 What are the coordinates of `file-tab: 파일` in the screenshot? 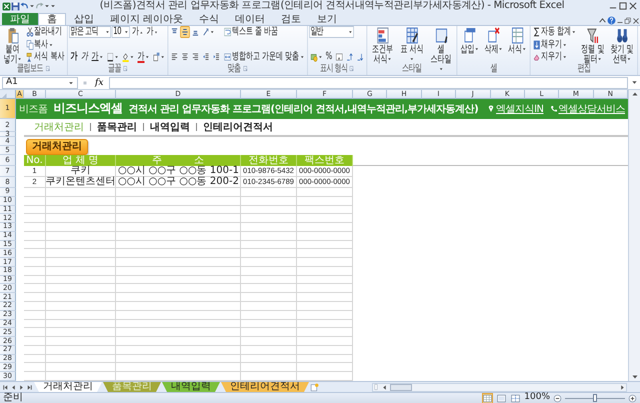 It's located at (20, 19).